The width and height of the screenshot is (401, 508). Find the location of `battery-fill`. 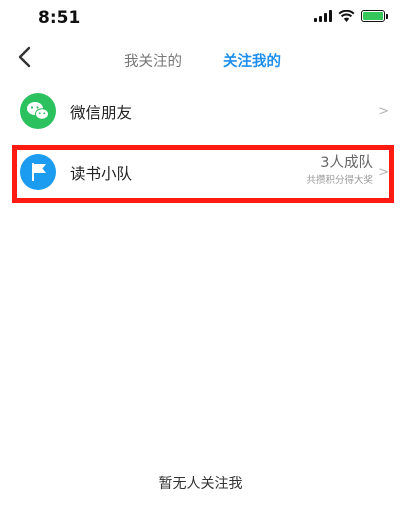

battery-fill is located at coordinates (373, 16).